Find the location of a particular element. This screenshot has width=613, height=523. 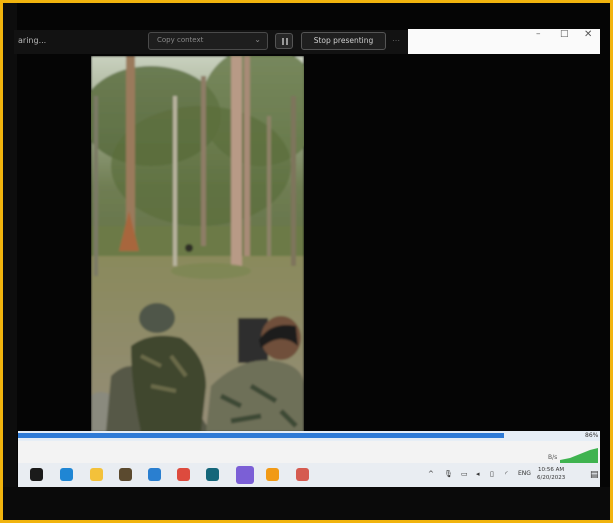

tray-chevron-icon: ^ is located at coordinates (431, 474).